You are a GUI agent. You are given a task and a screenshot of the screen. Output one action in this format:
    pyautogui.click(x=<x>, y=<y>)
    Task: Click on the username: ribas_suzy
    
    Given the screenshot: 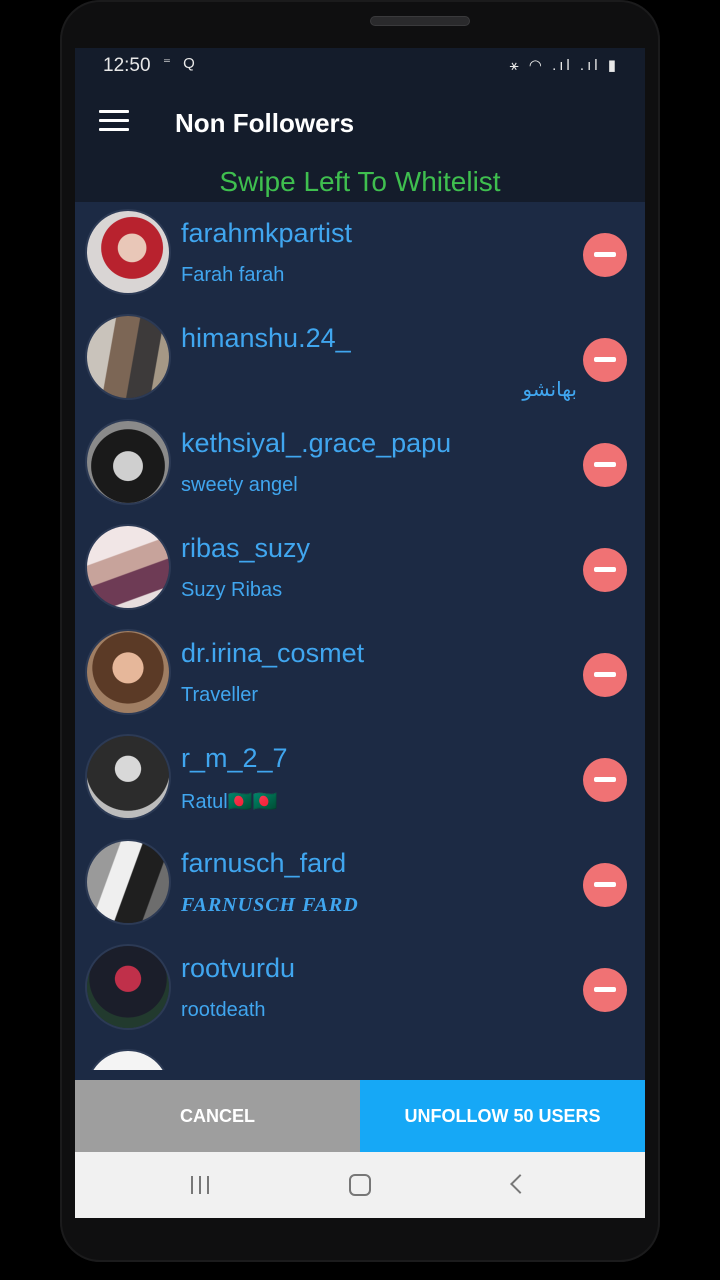 What is the action you would take?
    pyautogui.click(x=245, y=548)
    